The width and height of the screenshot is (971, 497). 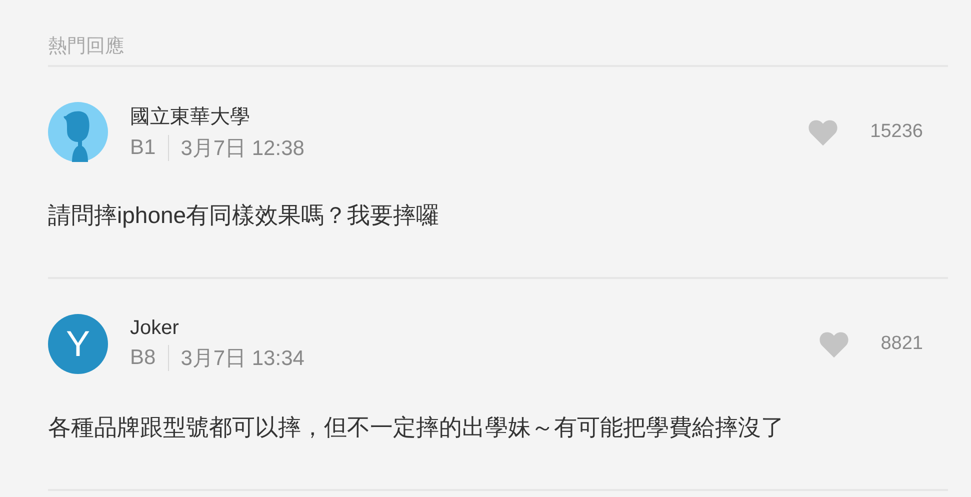 I want to click on floor-number: B8, so click(x=143, y=358).